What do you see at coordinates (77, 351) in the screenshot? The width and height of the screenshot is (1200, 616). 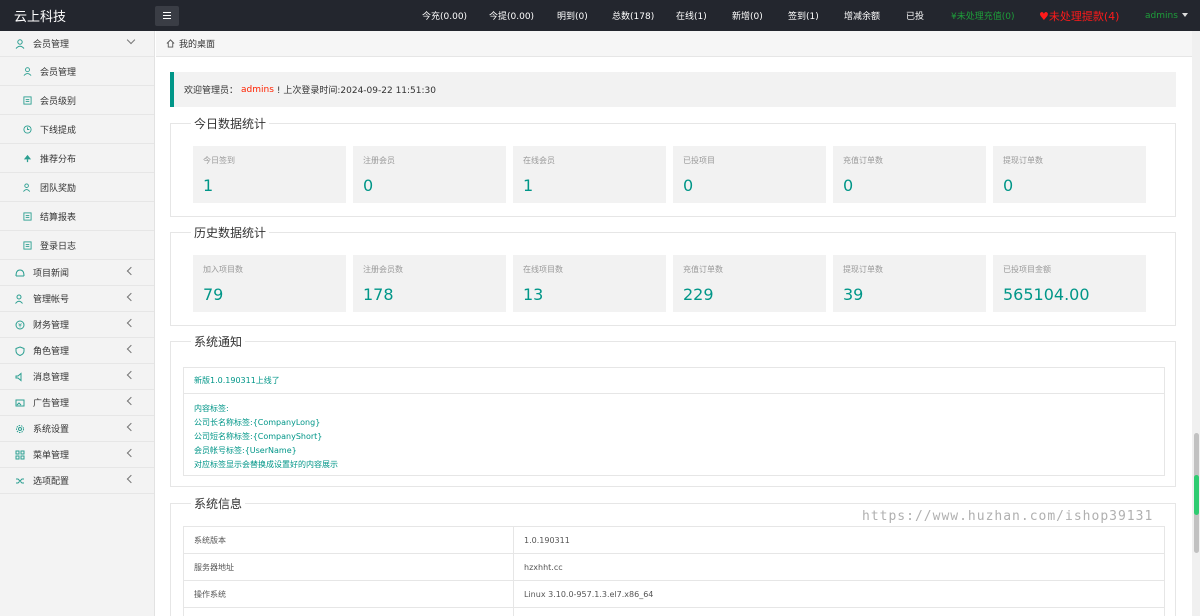 I see `sidebar-group-roles: 角色管理` at bounding box center [77, 351].